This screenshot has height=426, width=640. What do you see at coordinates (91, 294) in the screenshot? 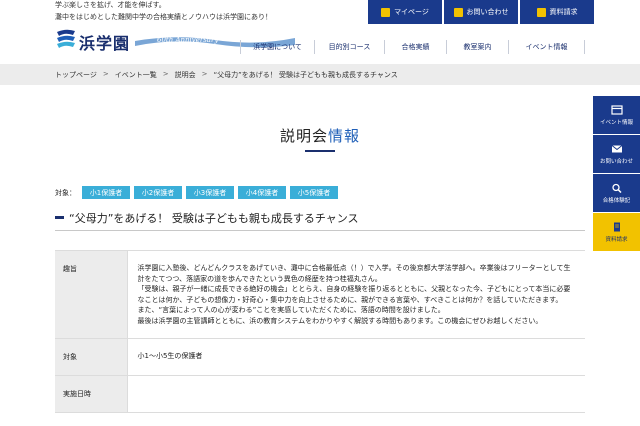
I see `purpose-label: 趣旨` at bounding box center [91, 294].